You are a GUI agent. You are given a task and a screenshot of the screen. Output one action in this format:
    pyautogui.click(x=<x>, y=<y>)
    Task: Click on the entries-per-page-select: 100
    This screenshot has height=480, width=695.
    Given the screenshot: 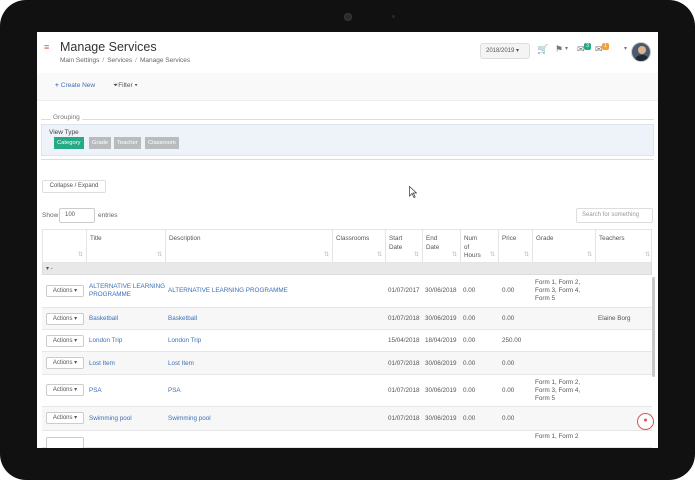 What is the action you would take?
    pyautogui.click(x=77, y=215)
    